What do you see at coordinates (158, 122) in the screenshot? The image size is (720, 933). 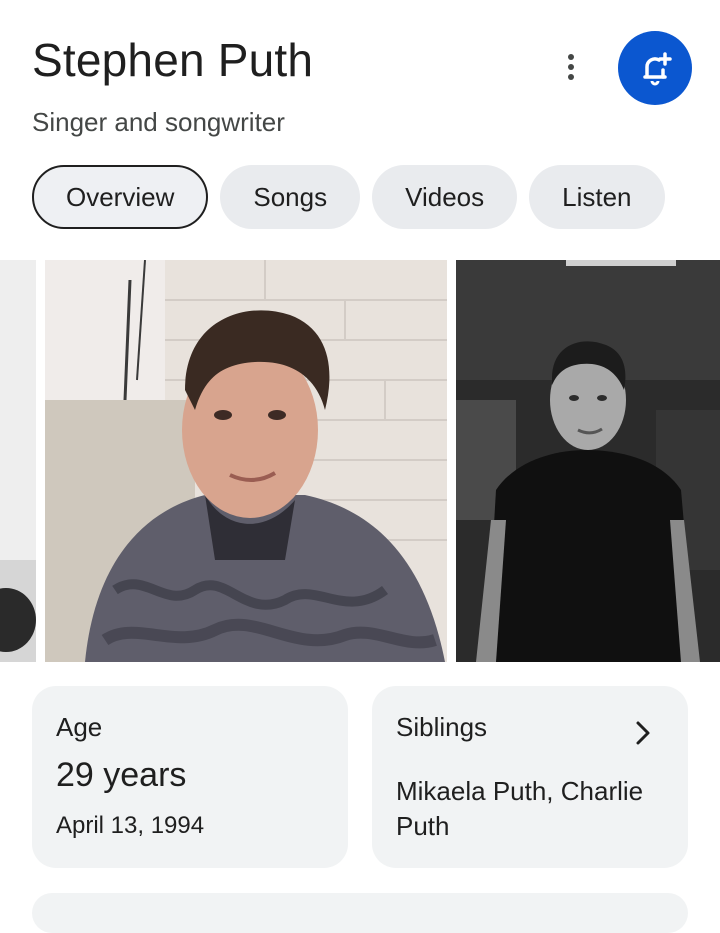 I see `entity-subtitle: Singer and songwriter` at bounding box center [158, 122].